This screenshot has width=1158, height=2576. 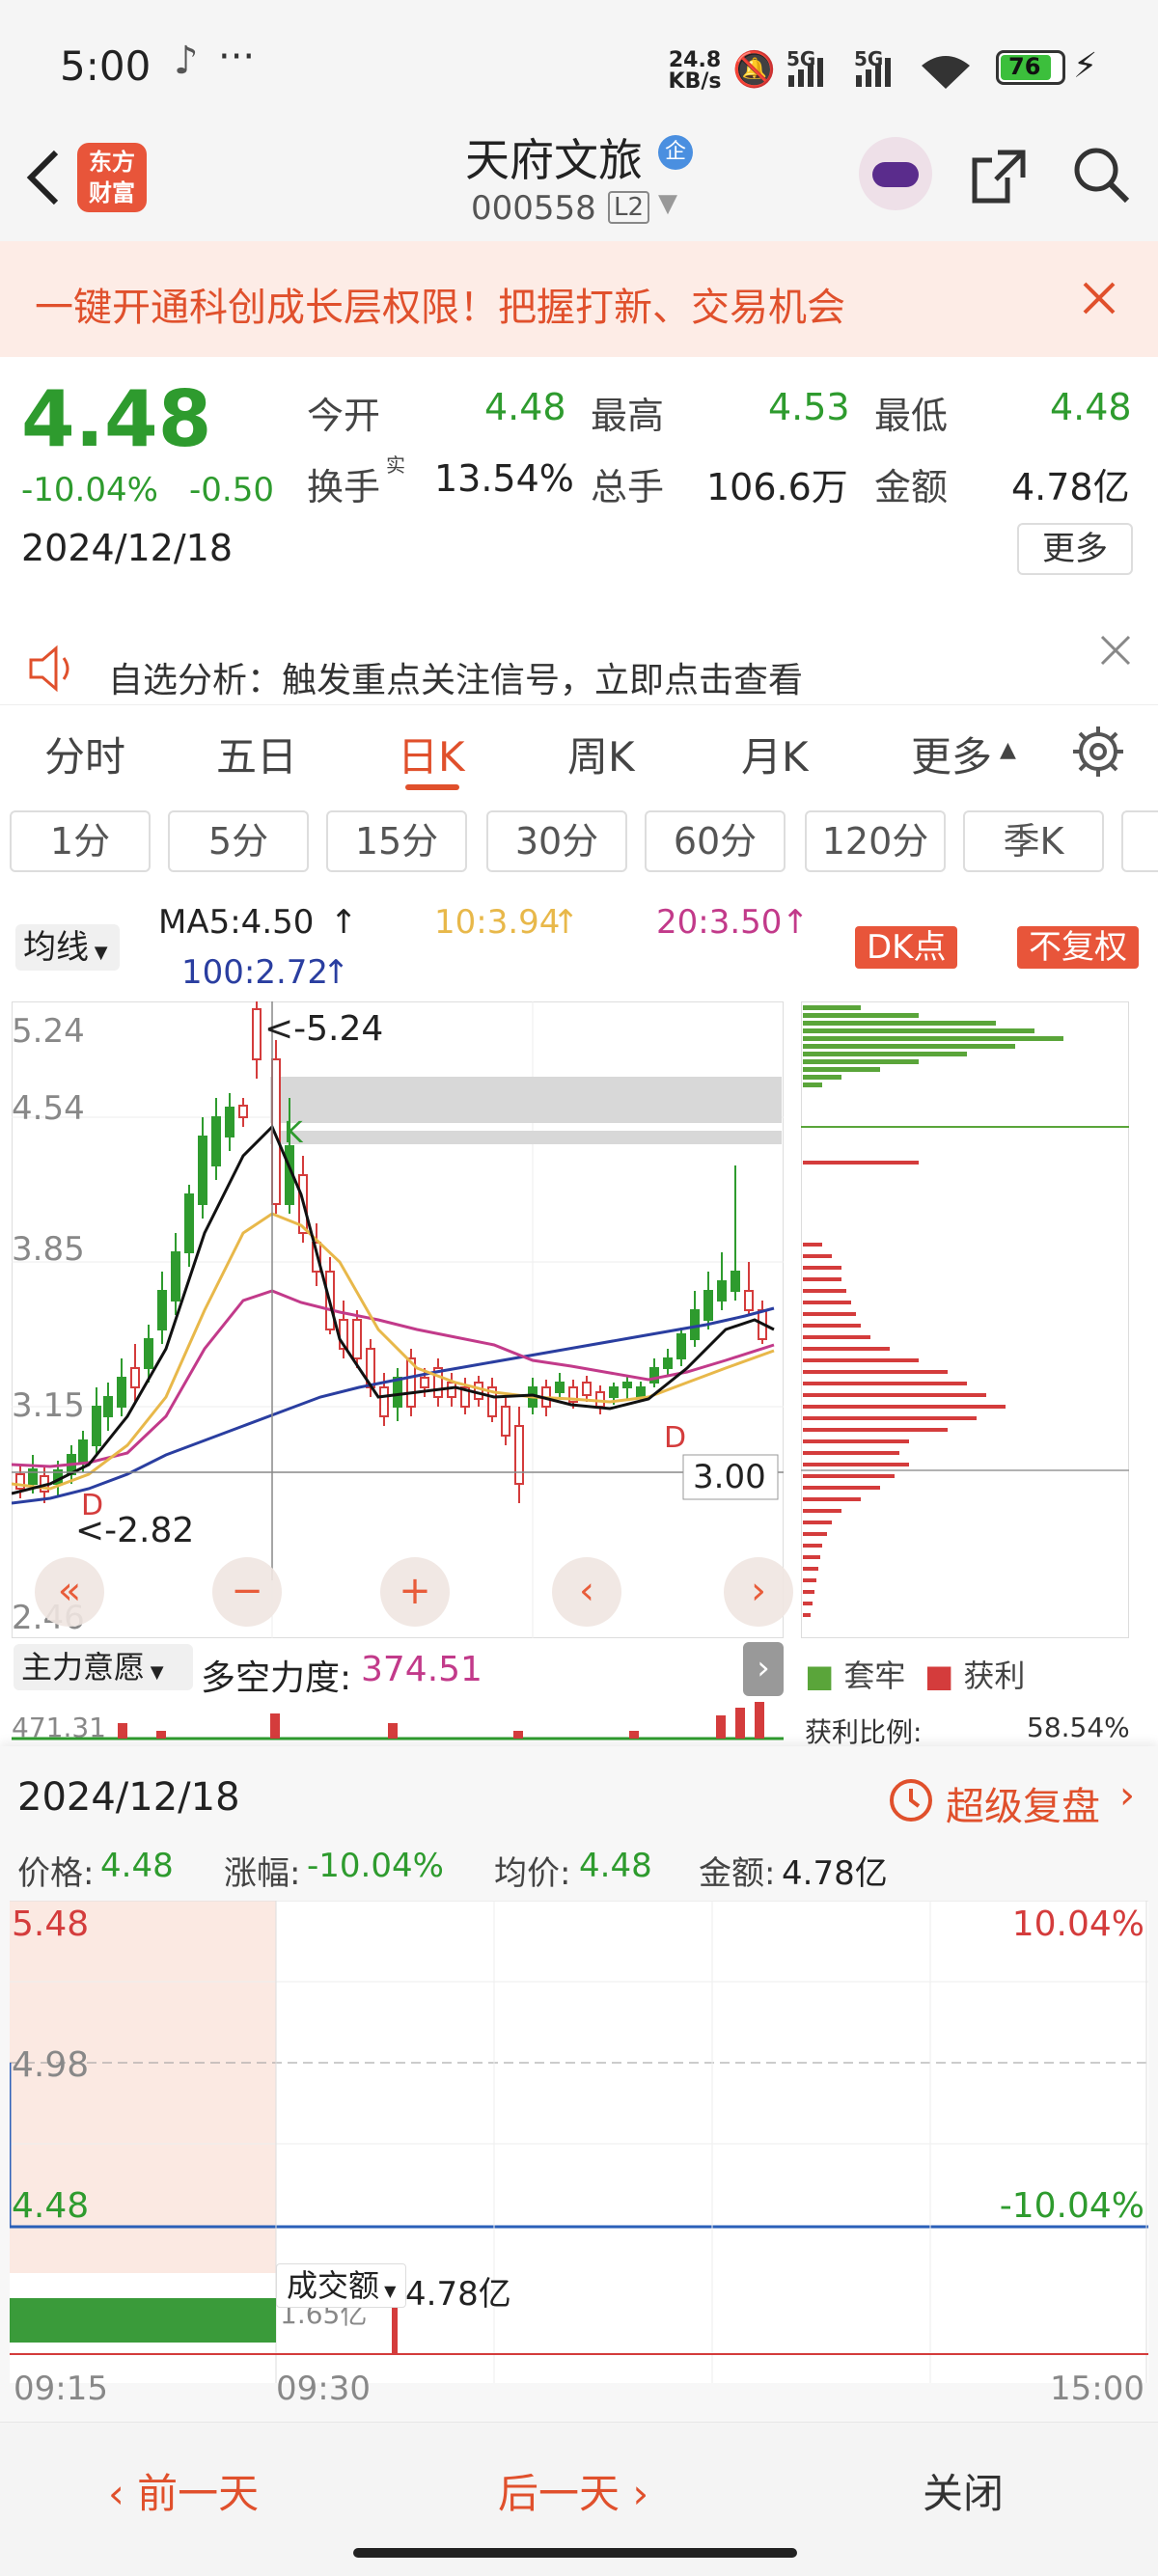 What do you see at coordinates (579, 666) in the screenshot?
I see `notice-bar: 自选分析：触发重点关注信号，立即点击查看` at bounding box center [579, 666].